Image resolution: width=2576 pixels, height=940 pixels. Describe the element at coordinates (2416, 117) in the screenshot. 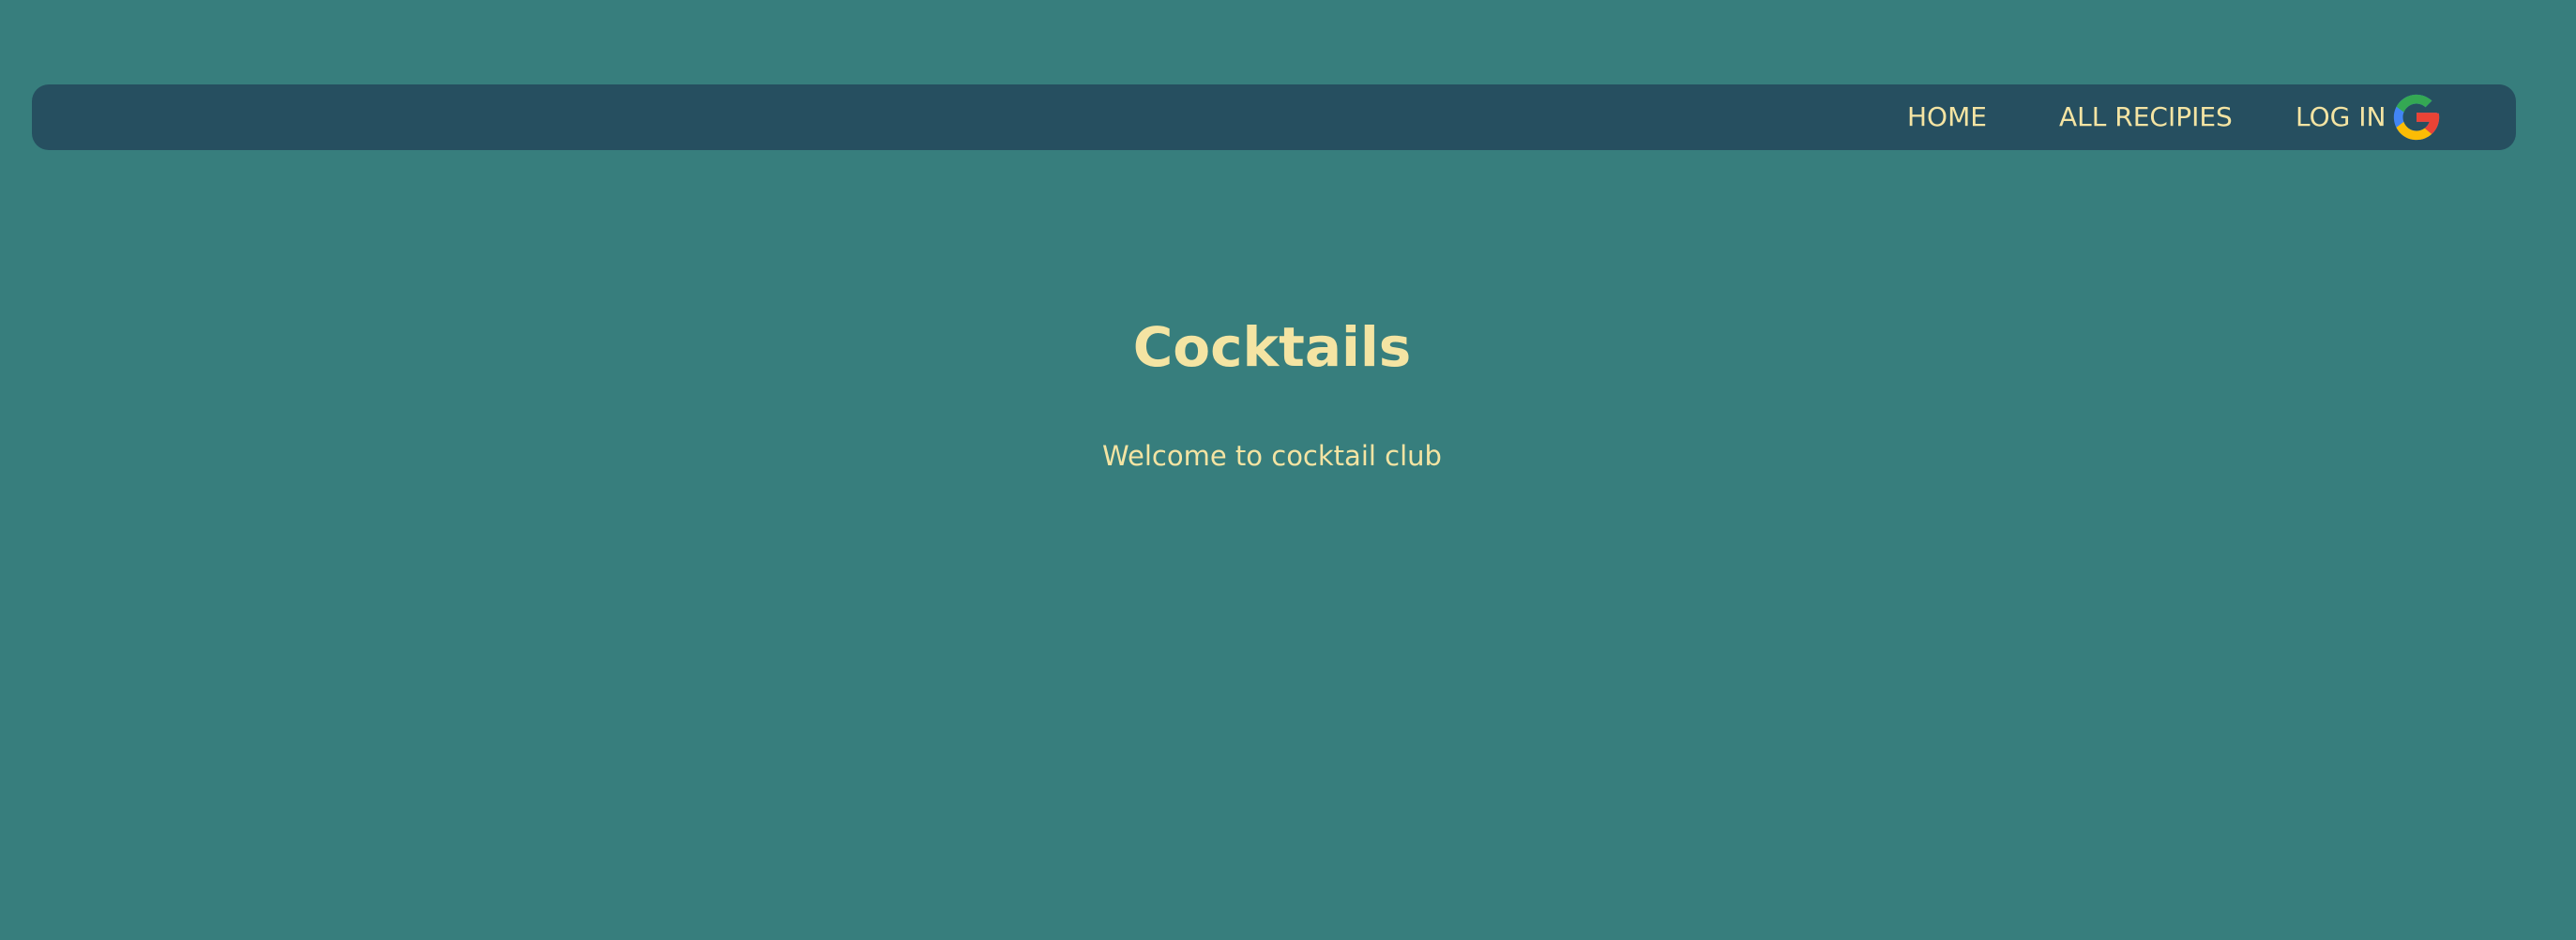

I see `google-icon` at that location.